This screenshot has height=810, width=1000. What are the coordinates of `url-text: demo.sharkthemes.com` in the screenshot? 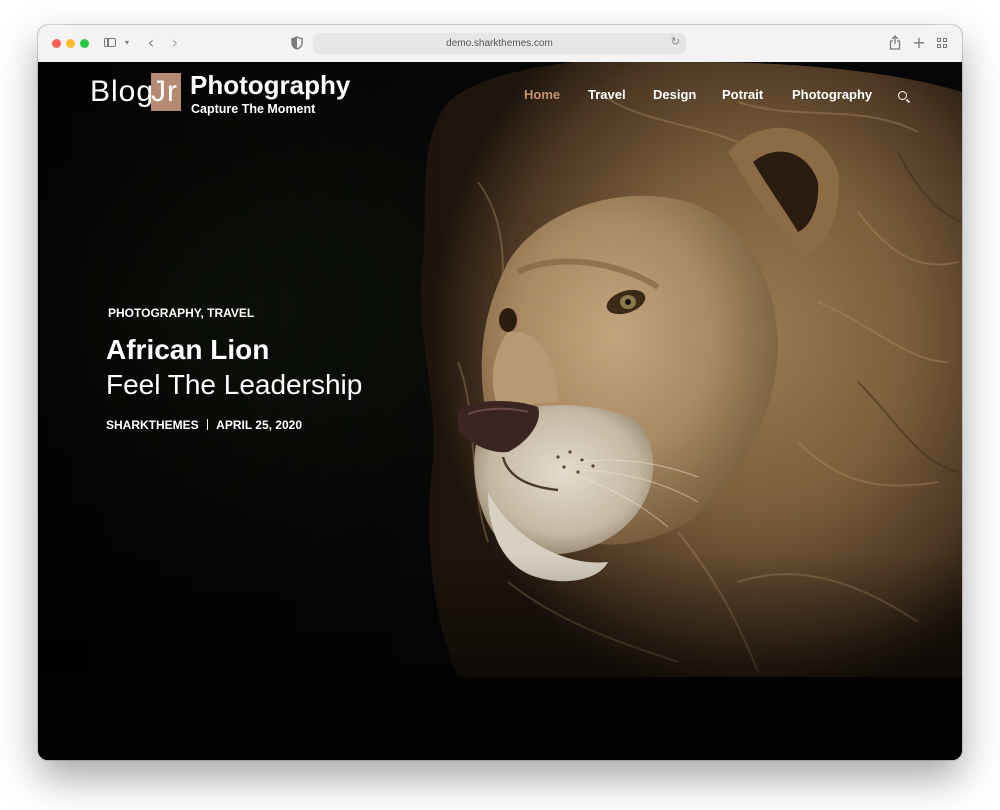 It's located at (499, 43).